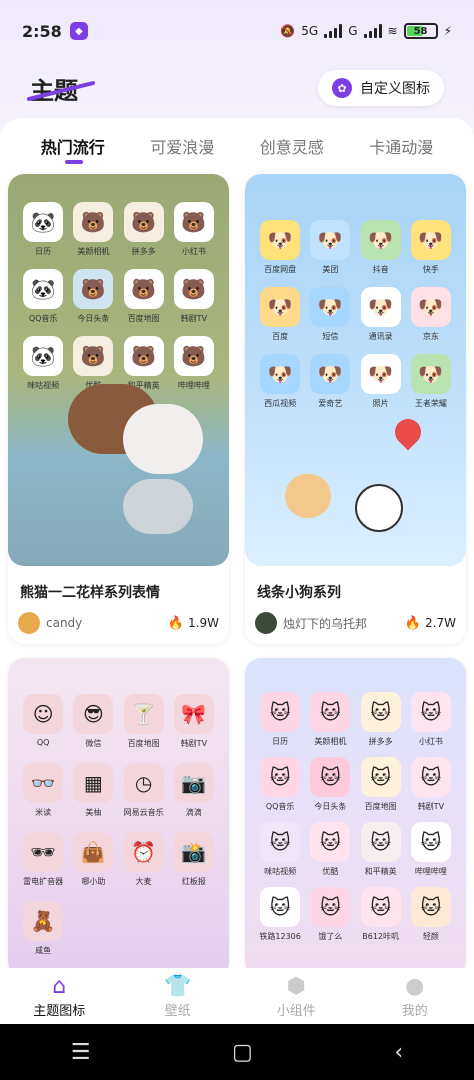 This screenshot has width=474, height=1080. I want to click on app-icon-cell: 🐻 今日头条, so click(93, 296).